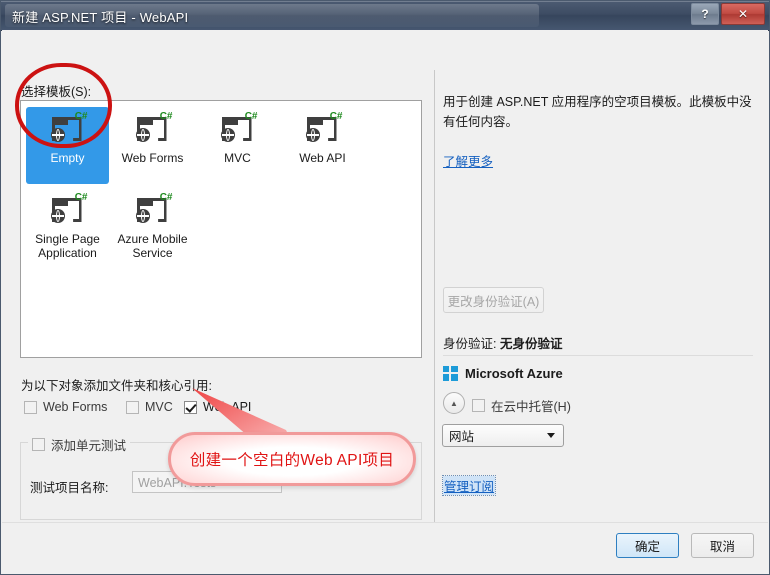 This screenshot has height=575, width=770. What do you see at coordinates (100, 17) in the screenshot?
I see `window-title: 新建 ASP.NET 项目 - WebAPI` at bounding box center [100, 17].